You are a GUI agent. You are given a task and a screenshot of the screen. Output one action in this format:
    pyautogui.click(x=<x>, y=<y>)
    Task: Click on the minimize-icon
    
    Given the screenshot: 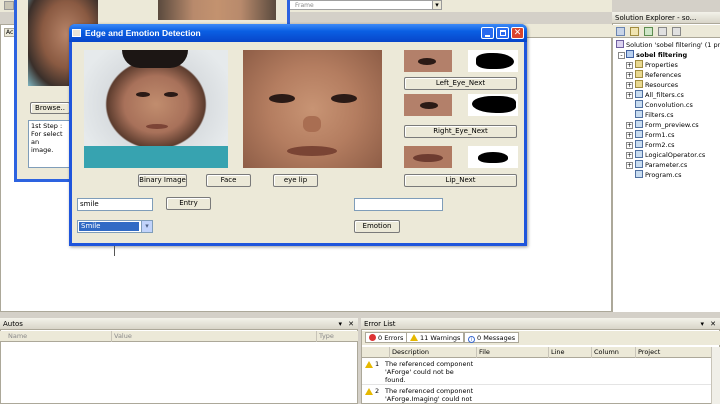 What is the action you would take?
    pyautogui.click(x=487, y=36)
    